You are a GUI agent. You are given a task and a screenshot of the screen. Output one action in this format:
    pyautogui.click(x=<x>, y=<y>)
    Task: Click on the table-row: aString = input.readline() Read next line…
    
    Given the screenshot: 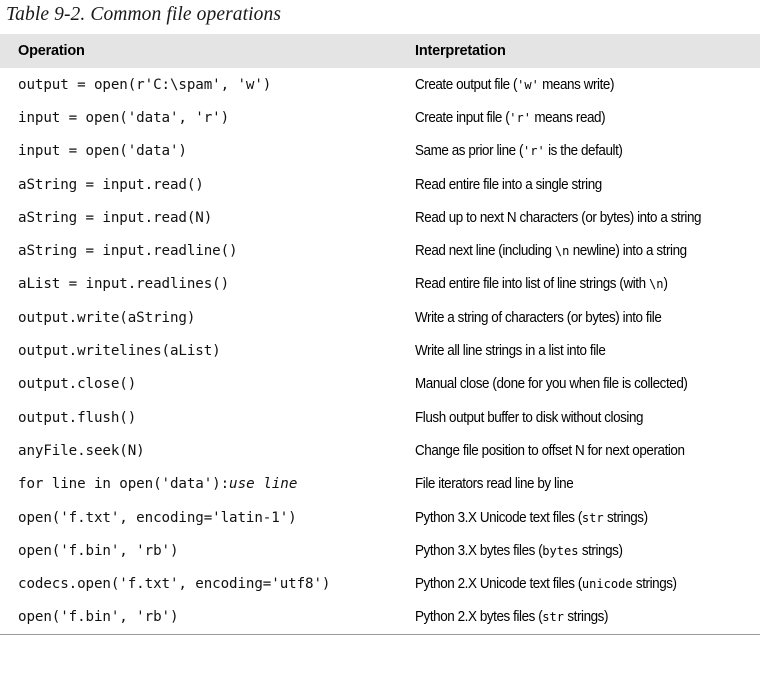 What is the action you would take?
    pyautogui.click(x=380, y=250)
    